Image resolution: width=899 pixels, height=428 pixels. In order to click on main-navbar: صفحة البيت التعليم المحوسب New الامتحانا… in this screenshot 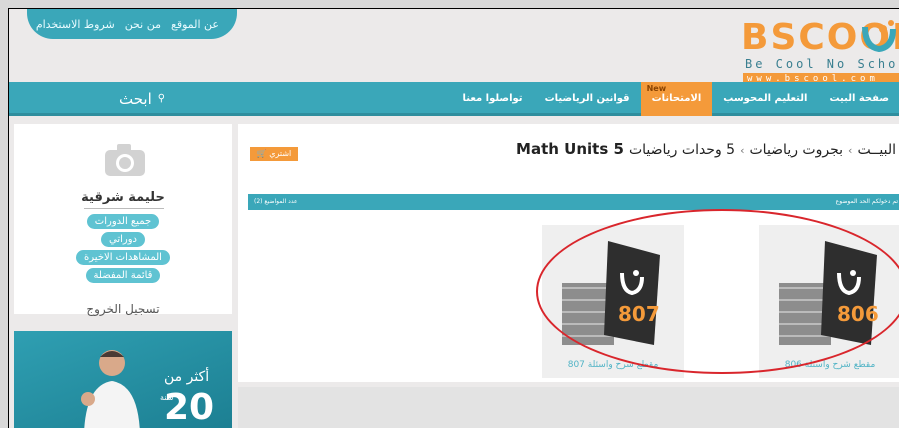, I will do `click(454, 99)`.